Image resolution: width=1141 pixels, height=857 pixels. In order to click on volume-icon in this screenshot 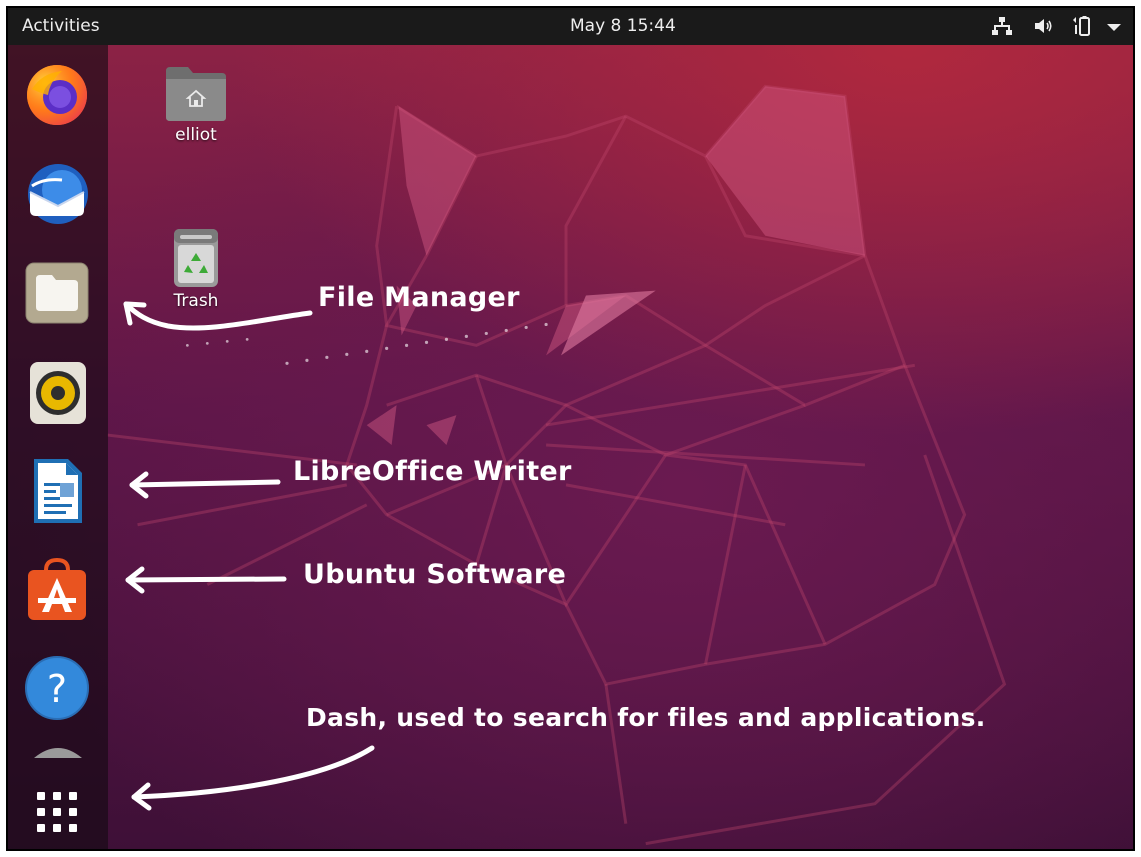, I will do `click(1044, 26)`.